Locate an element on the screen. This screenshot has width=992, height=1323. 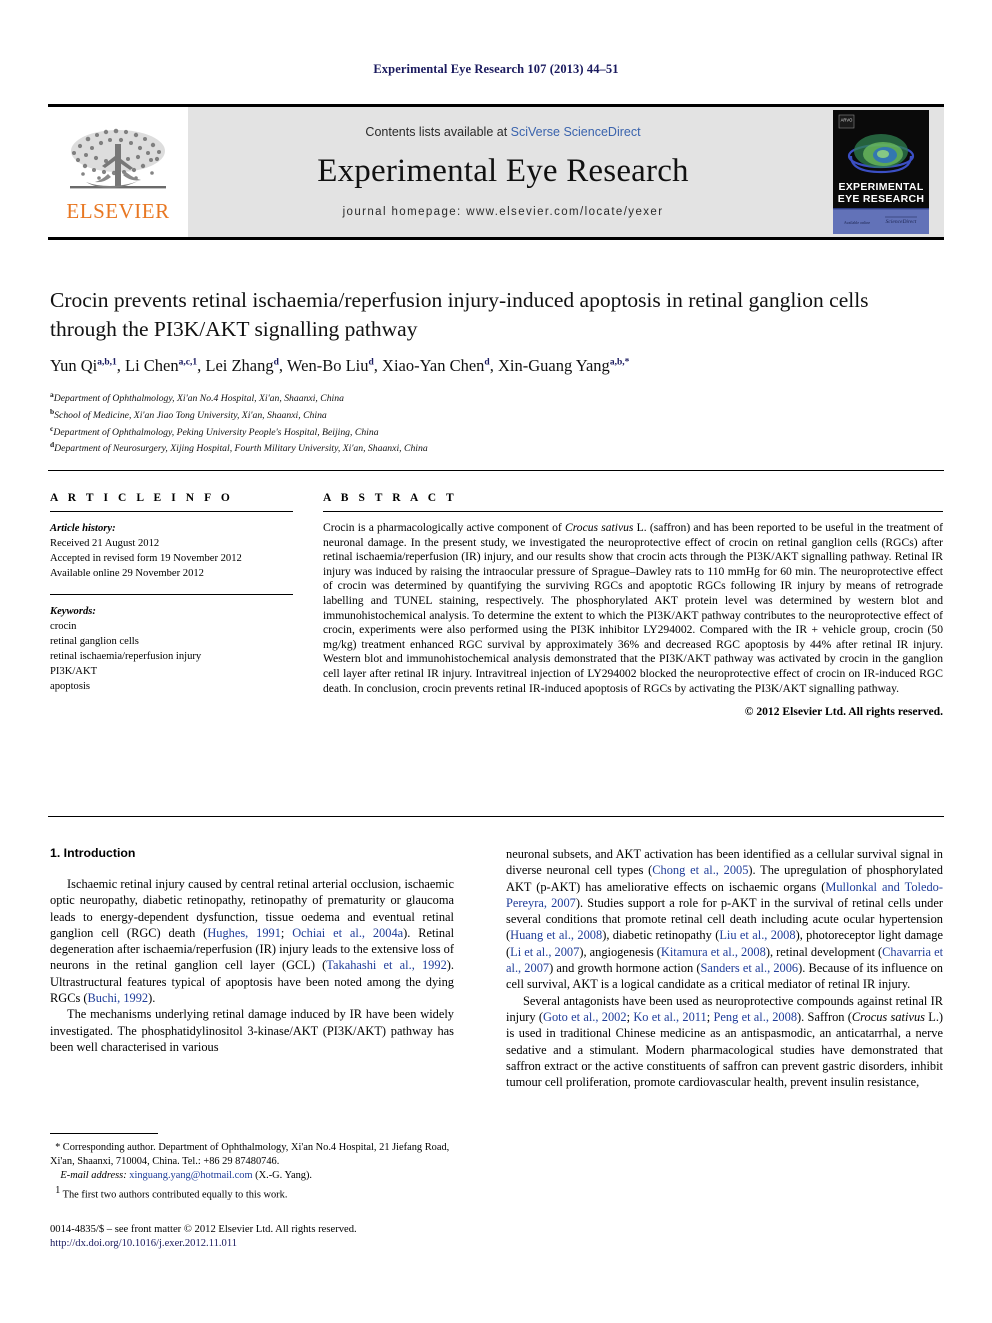
contents-prefix: Contents lists available at is located at coordinates (438, 131).